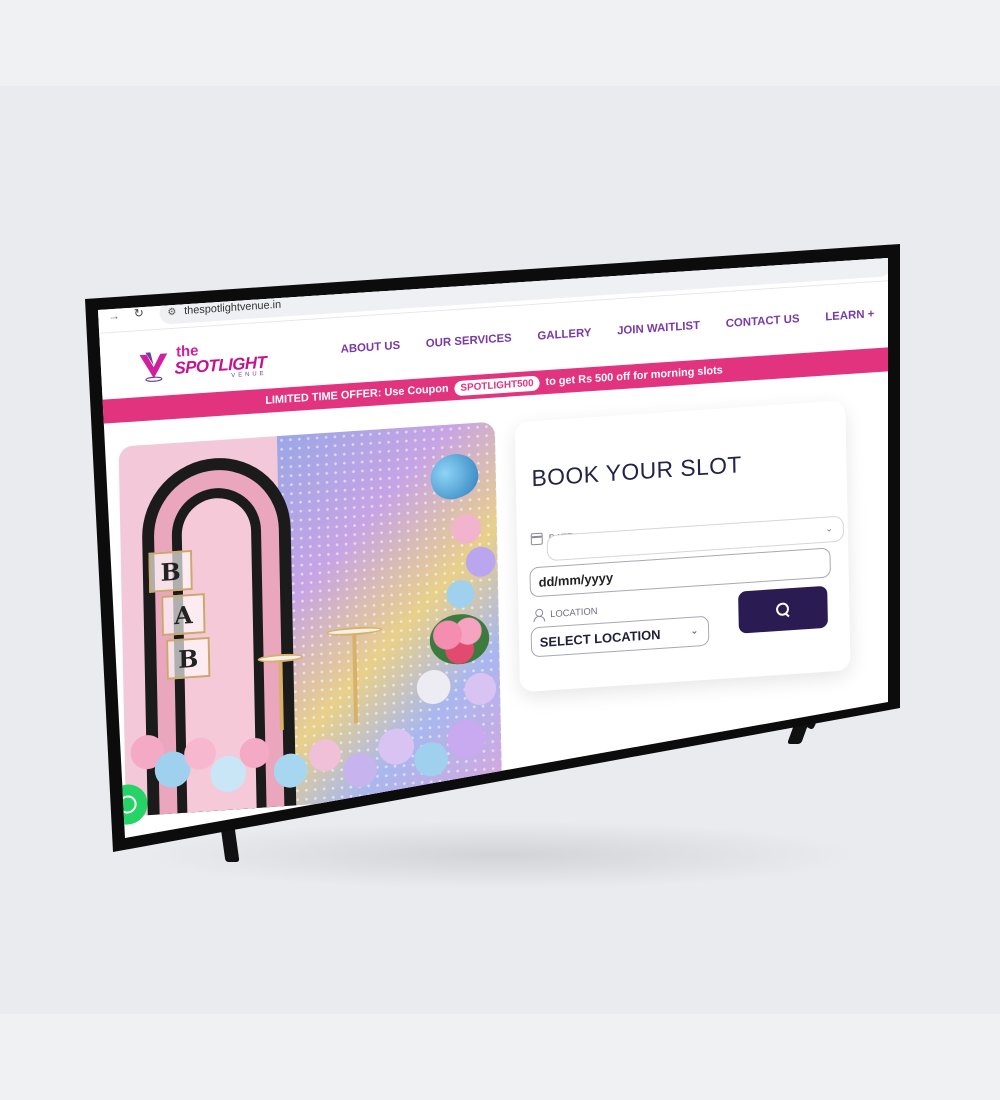  Describe the element at coordinates (634, 376) in the screenshot. I see `offer-suffix: to get Rs 500 off for morning slots` at that location.